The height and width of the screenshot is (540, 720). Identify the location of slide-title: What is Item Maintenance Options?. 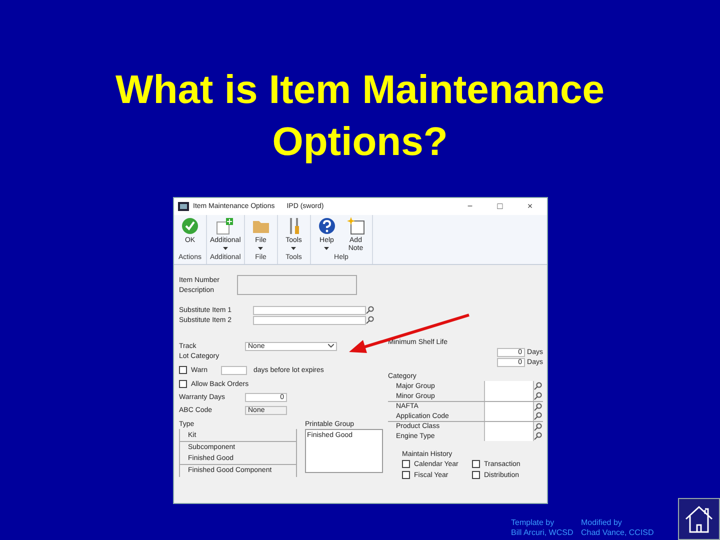
(360, 116).